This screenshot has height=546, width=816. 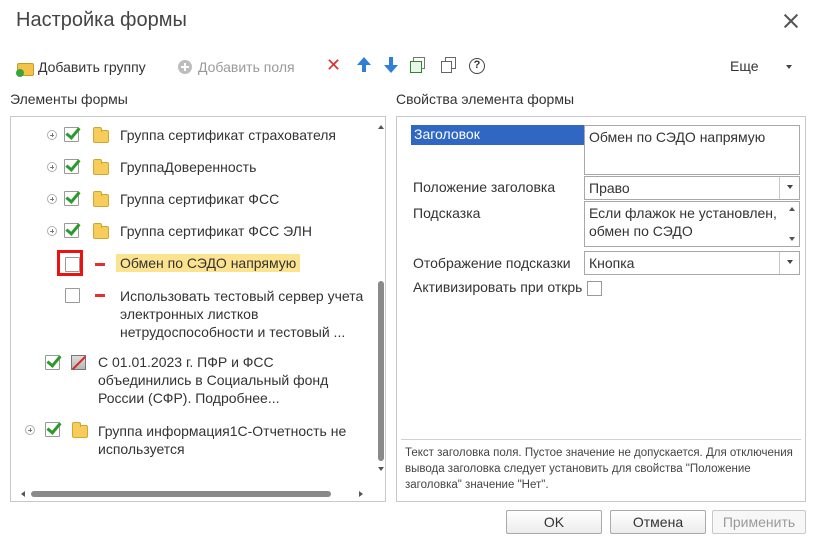 I want to click on properties-panel-title: Свойства элемента формы, so click(x=485, y=99).